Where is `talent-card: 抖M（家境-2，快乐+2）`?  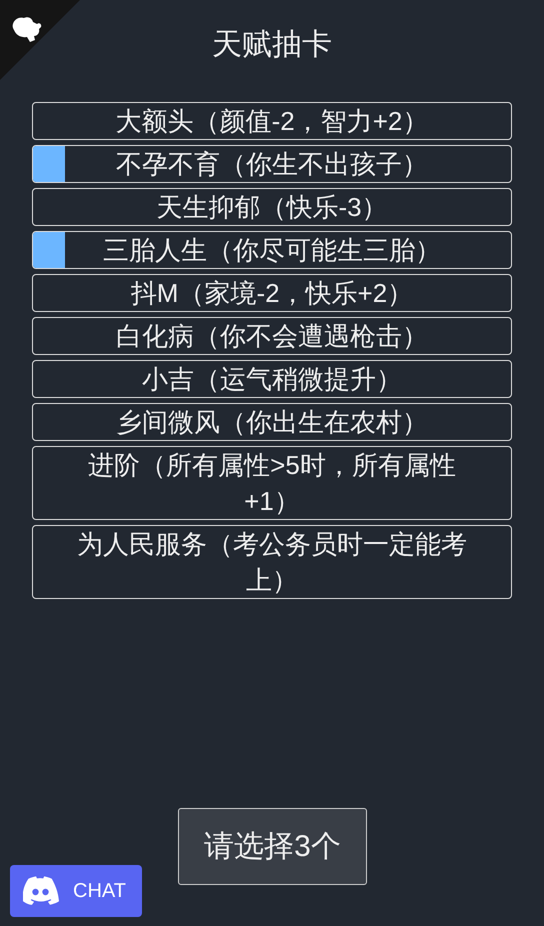
talent-card: 抖M（家境-2，快乐+2） is located at coordinates (272, 293).